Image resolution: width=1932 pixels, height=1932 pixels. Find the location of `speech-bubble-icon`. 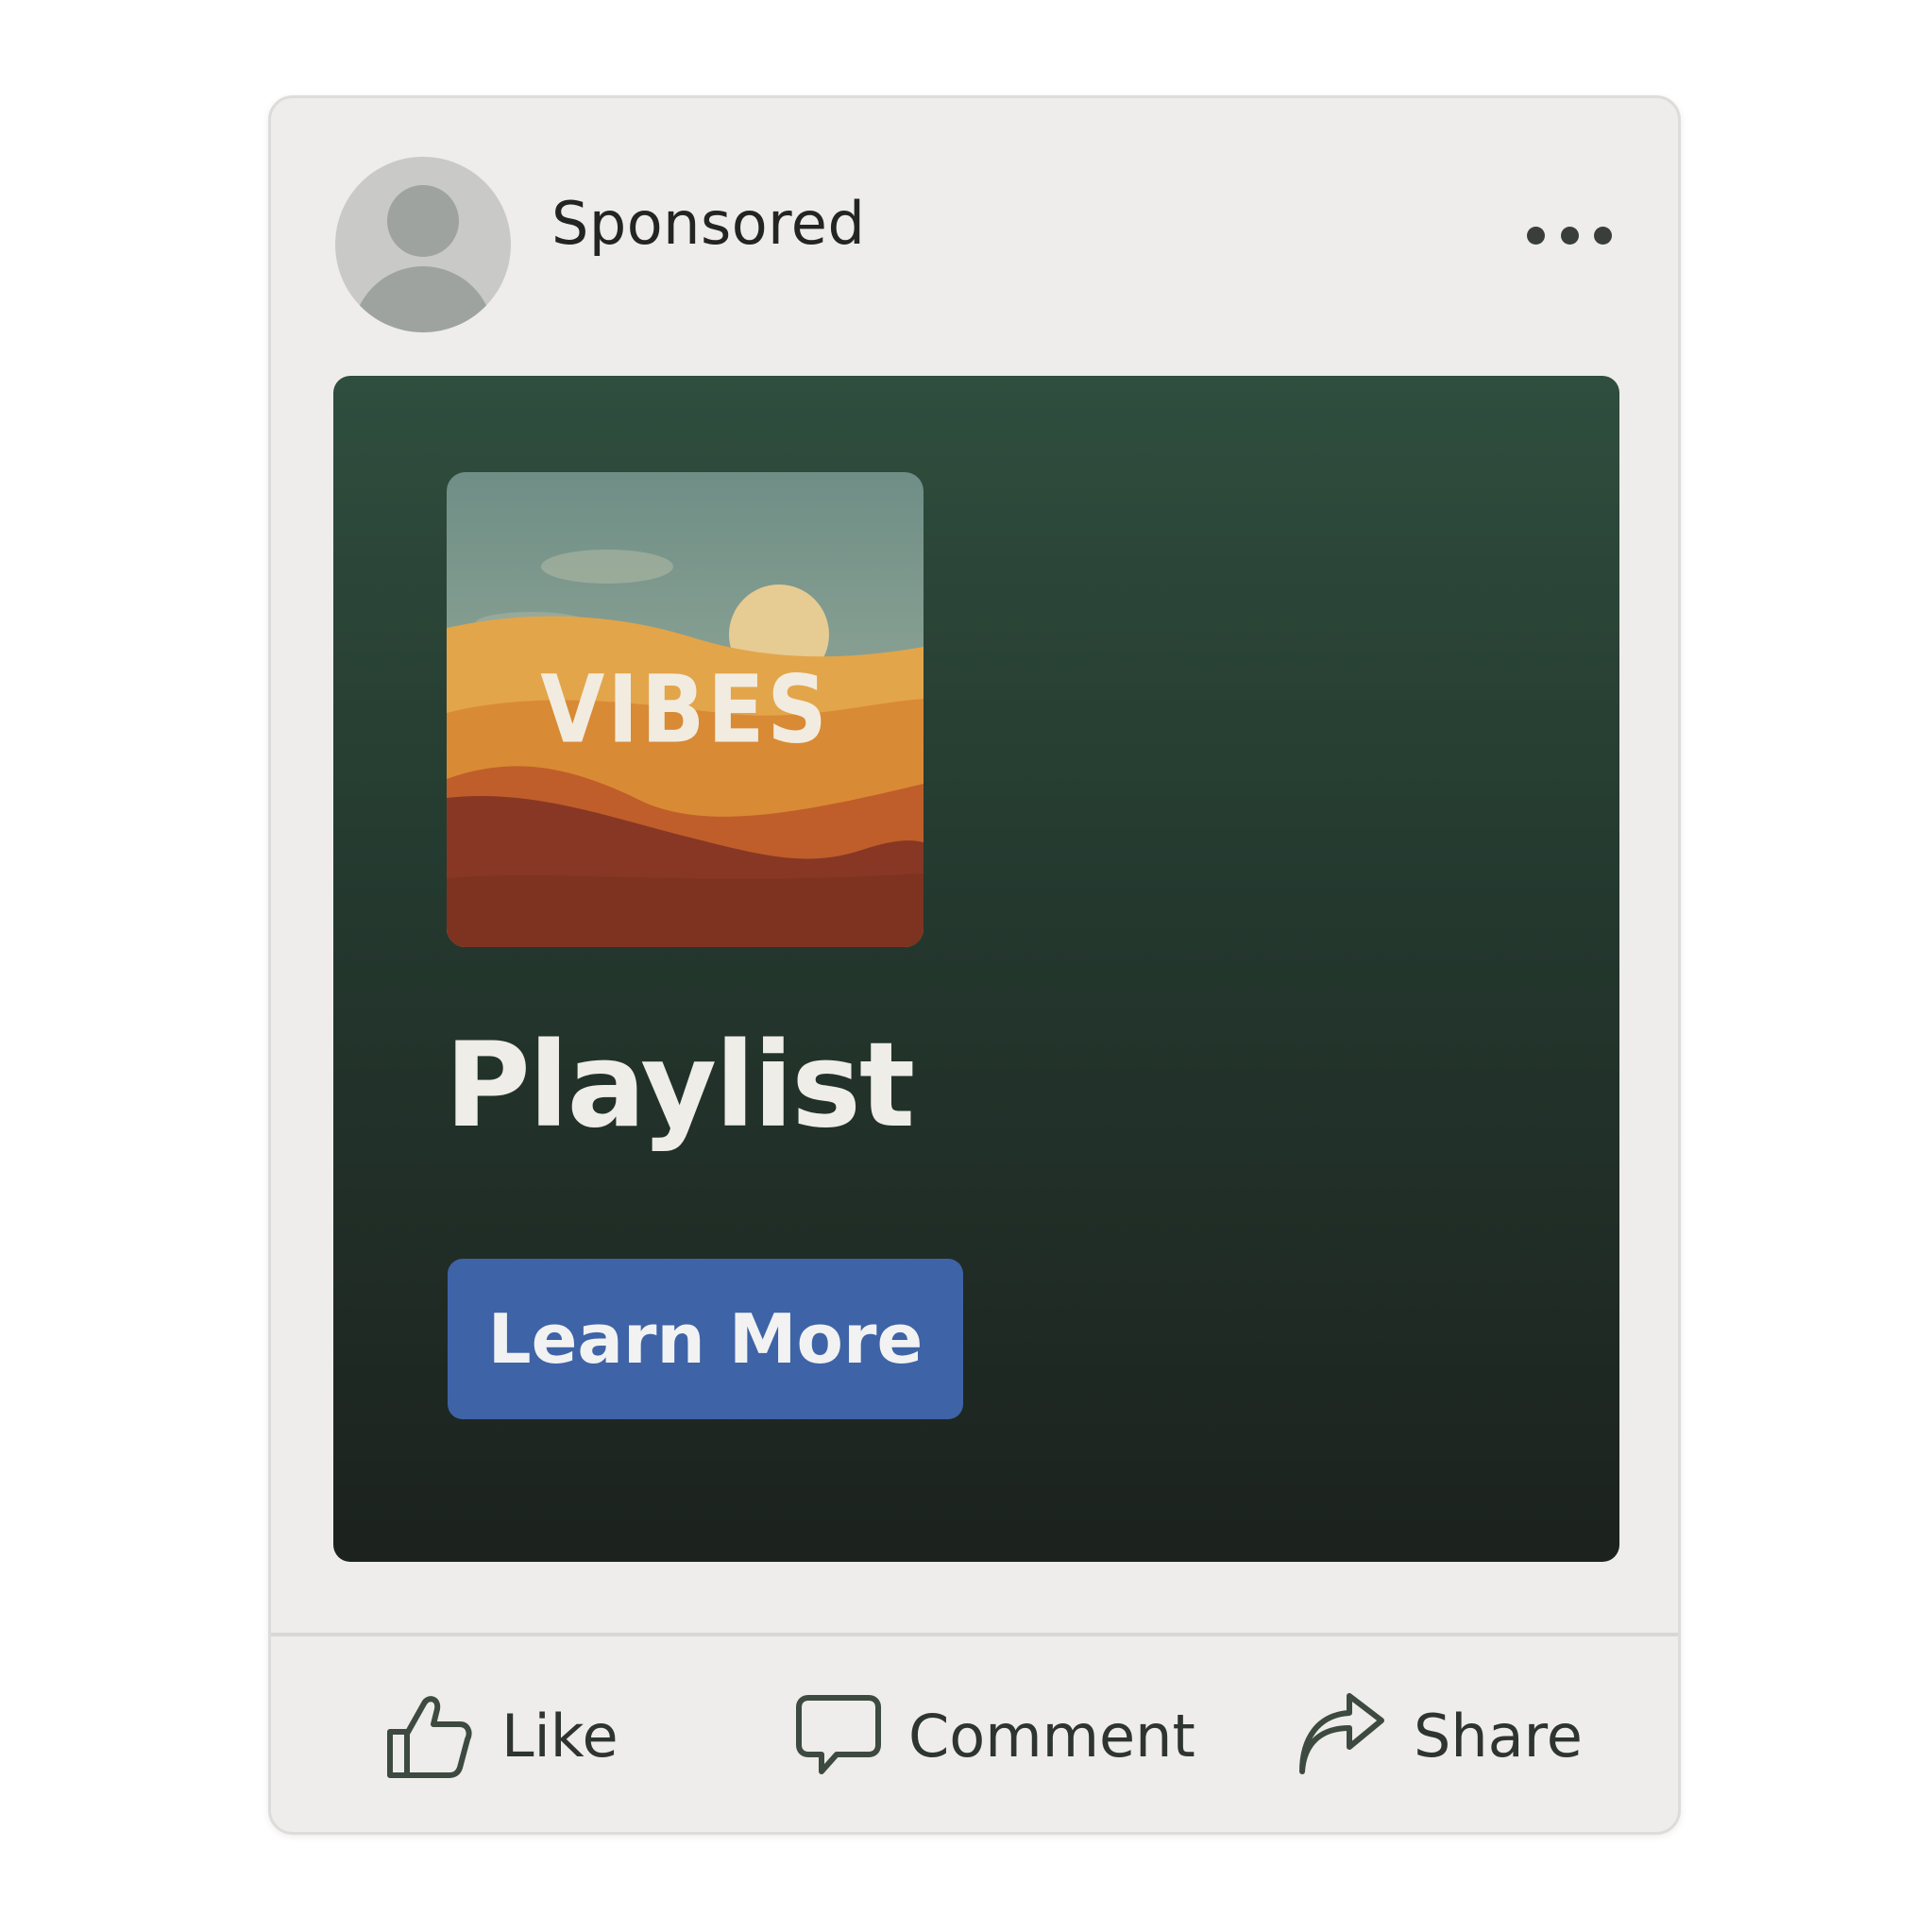

speech-bubble-icon is located at coordinates (838, 1734).